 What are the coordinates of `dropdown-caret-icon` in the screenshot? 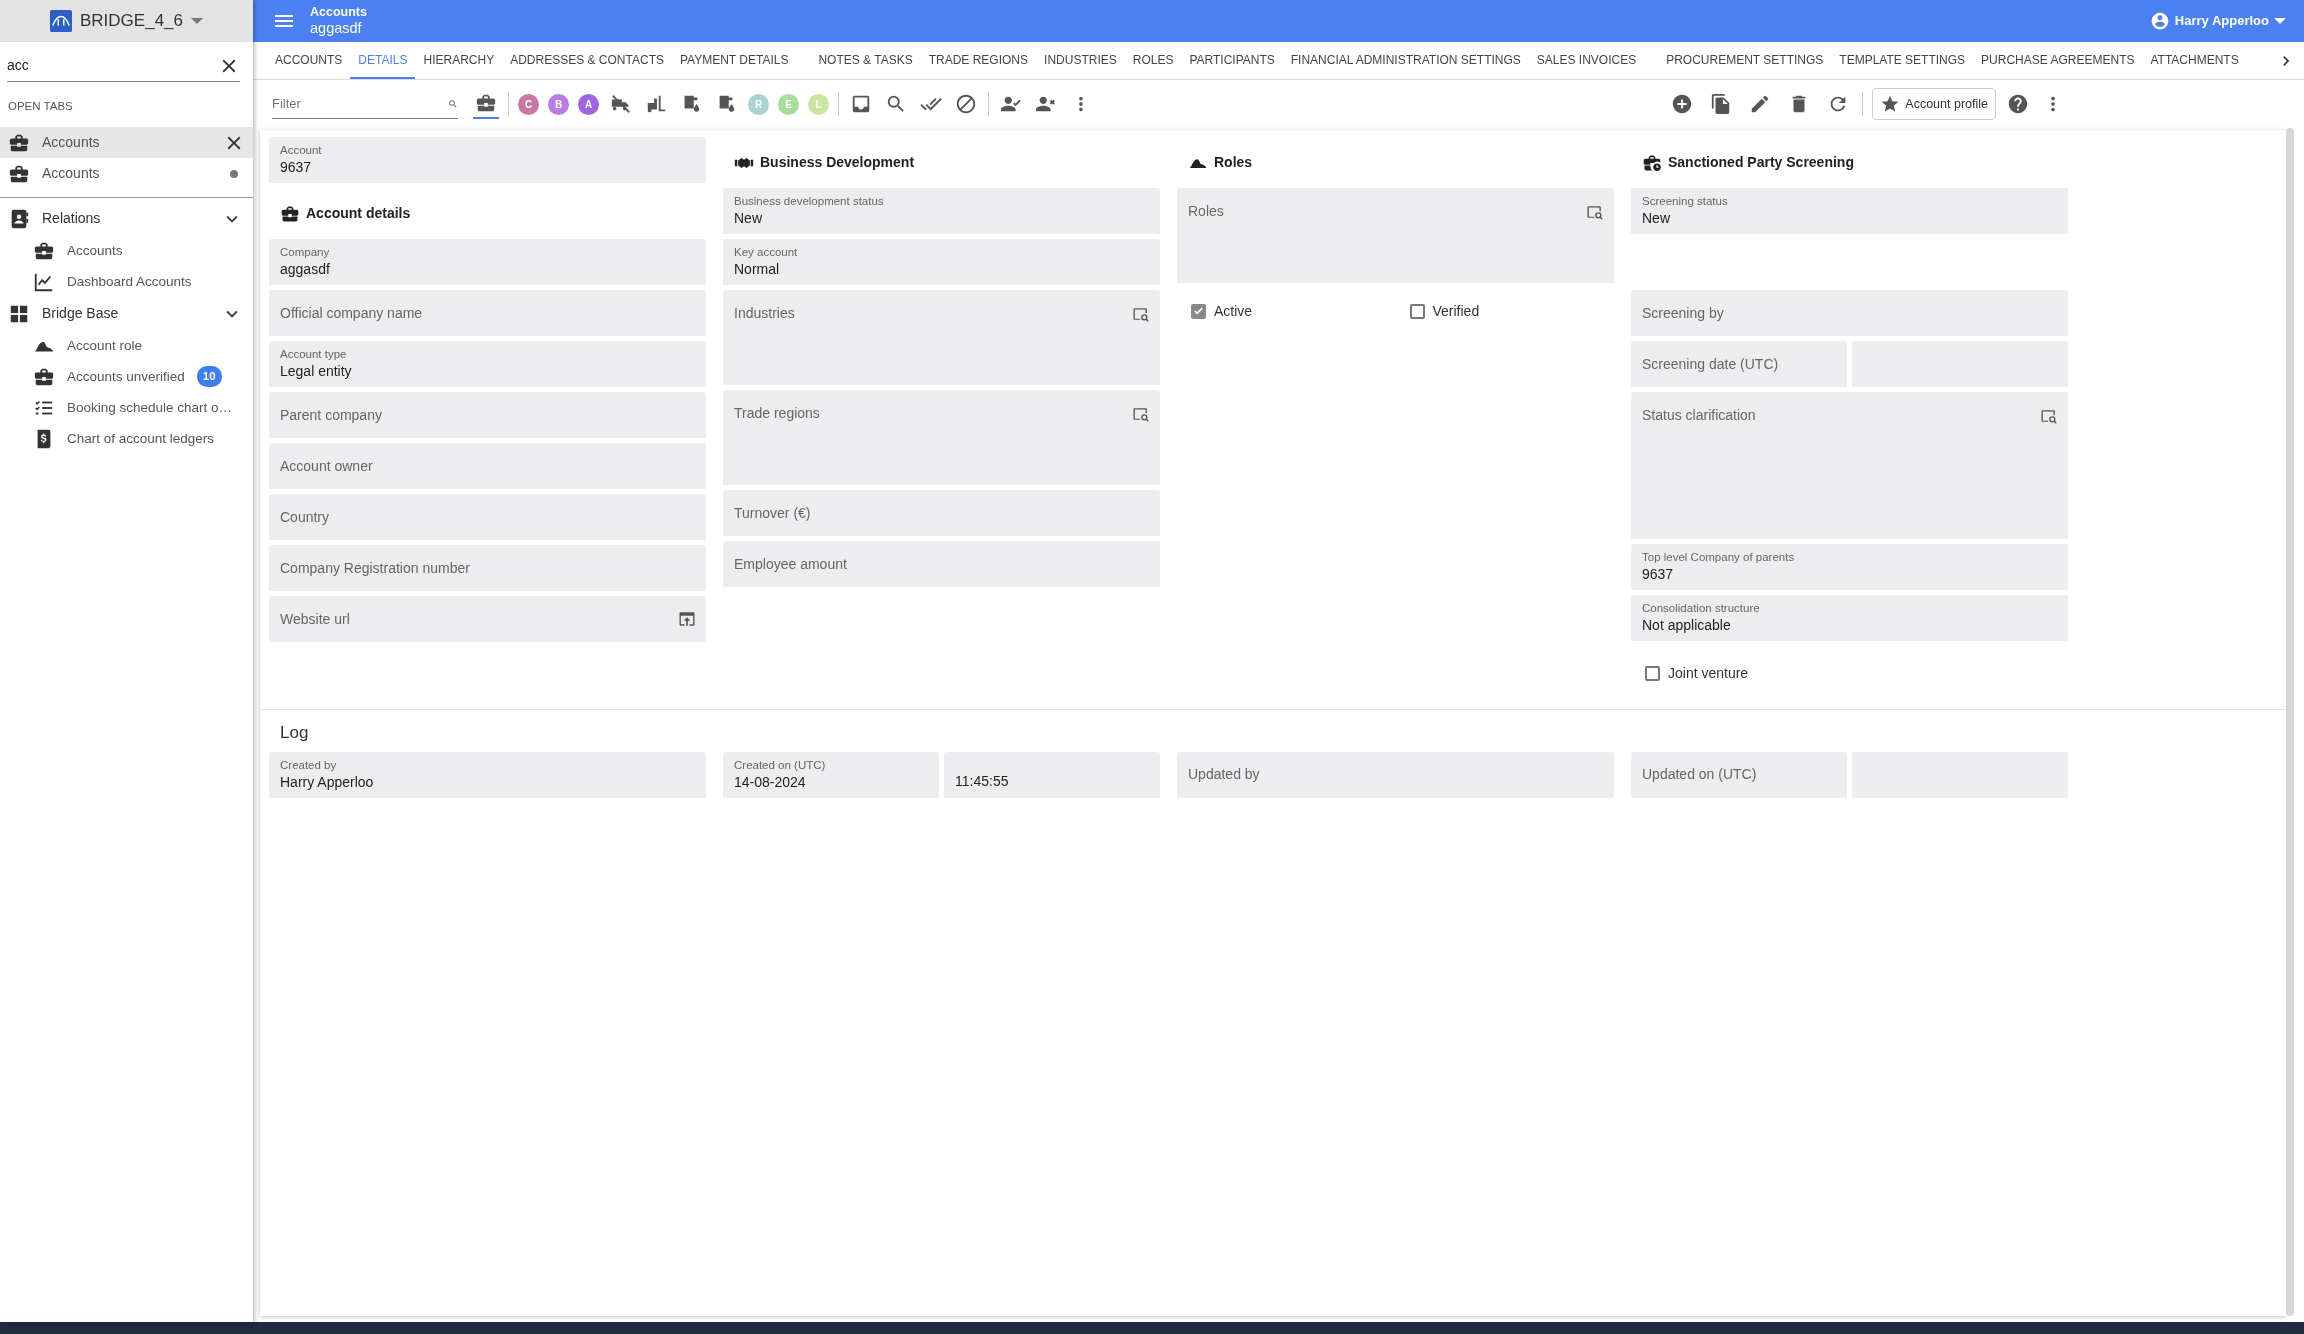 It's located at (2280, 21).